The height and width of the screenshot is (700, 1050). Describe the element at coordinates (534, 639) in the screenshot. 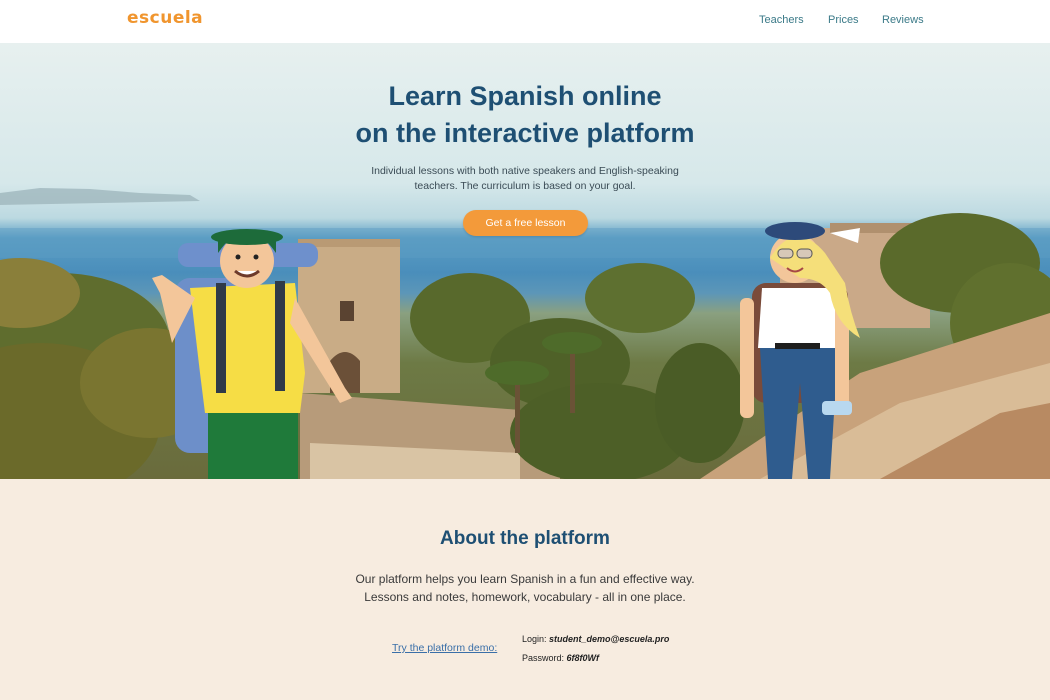

I see `login-label: Login:` at that location.